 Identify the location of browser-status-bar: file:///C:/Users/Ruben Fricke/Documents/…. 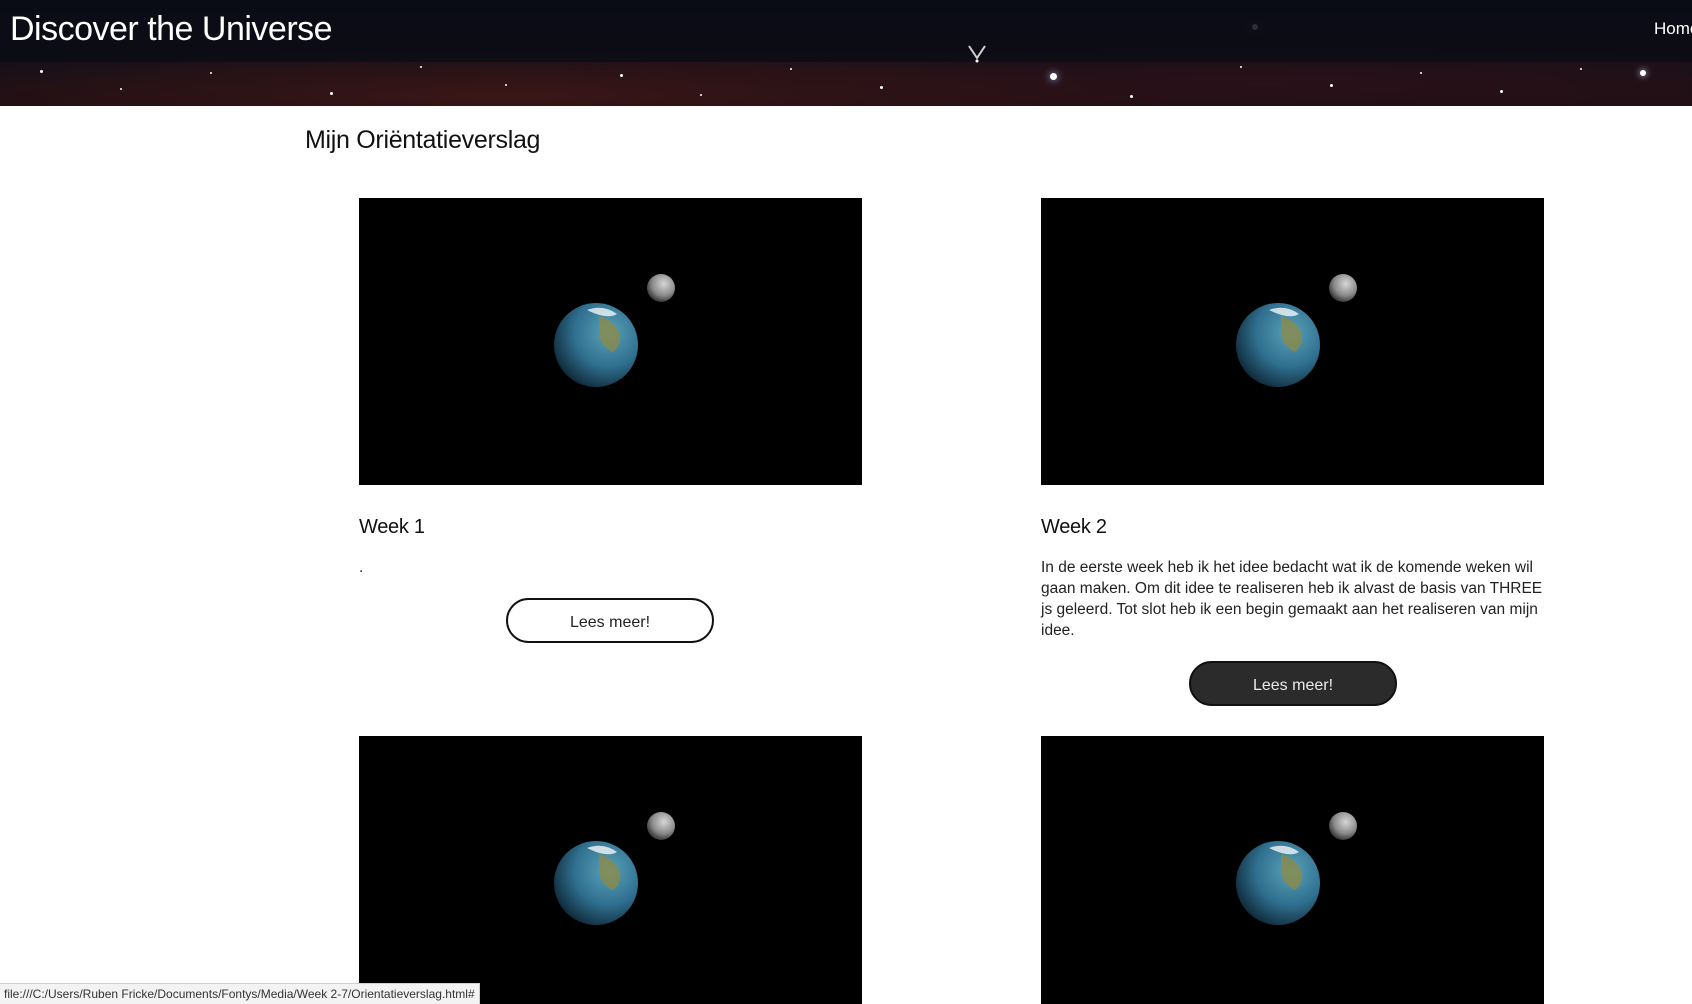
(240, 993).